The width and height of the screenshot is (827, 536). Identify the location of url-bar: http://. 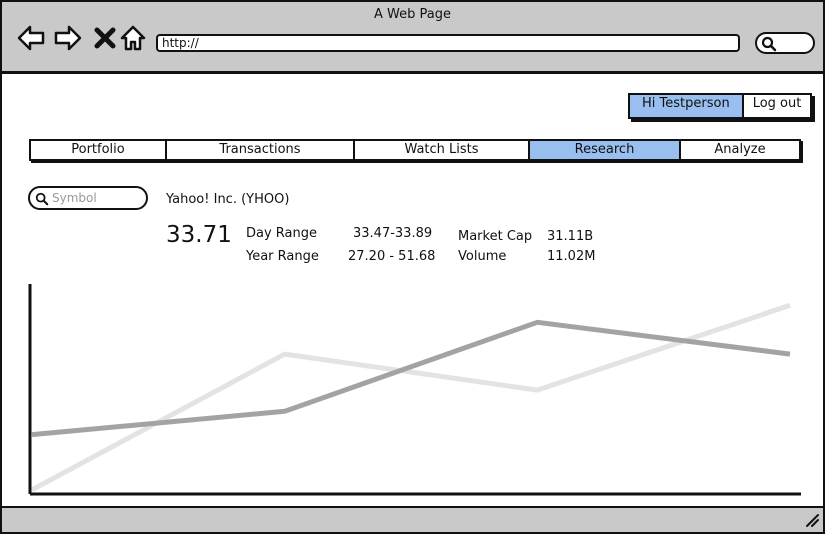
(448, 43).